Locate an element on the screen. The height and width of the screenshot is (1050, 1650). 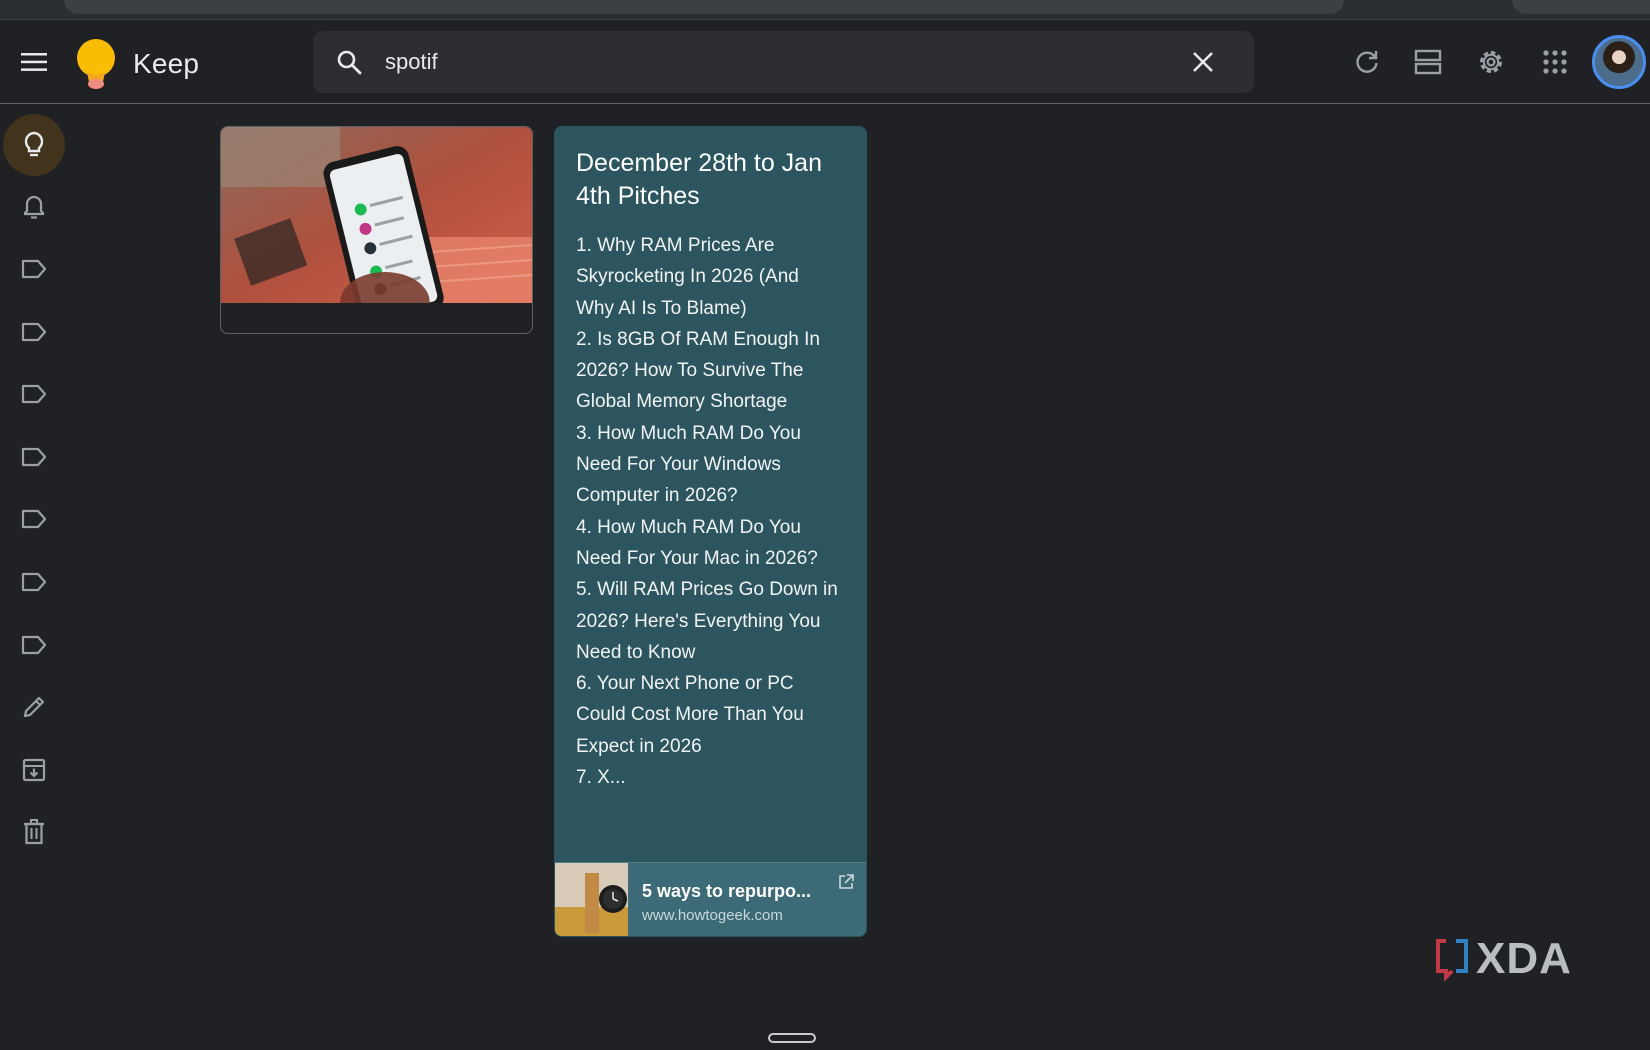
note-line: Global Memory Shortage is located at coordinates (682, 402).